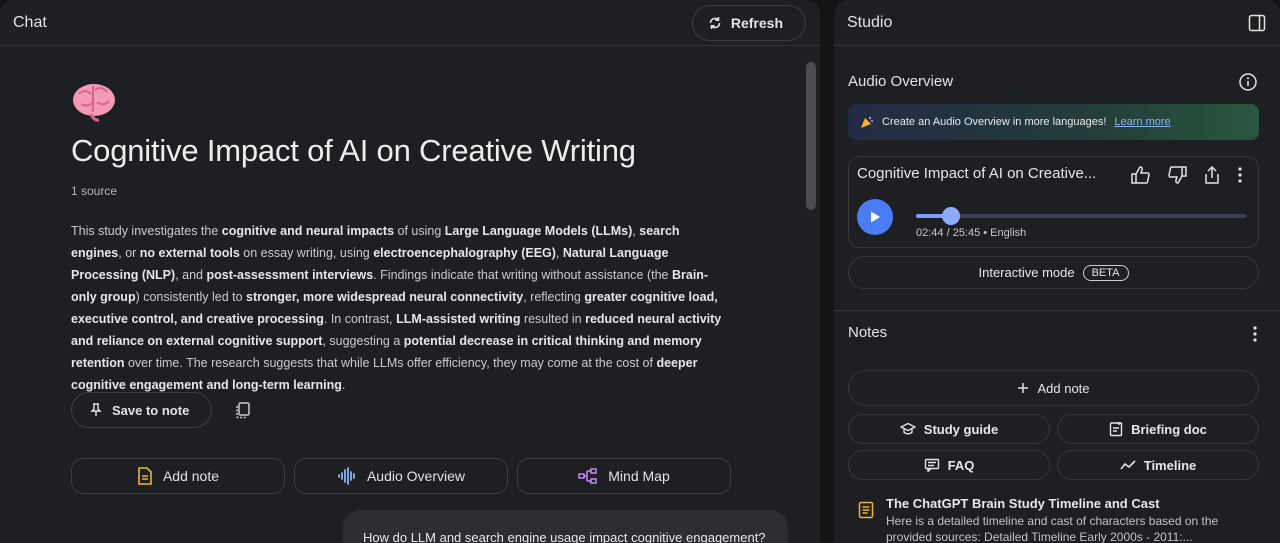 This screenshot has width=1280, height=543. I want to click on mind-map-icon, so click(588, 476).